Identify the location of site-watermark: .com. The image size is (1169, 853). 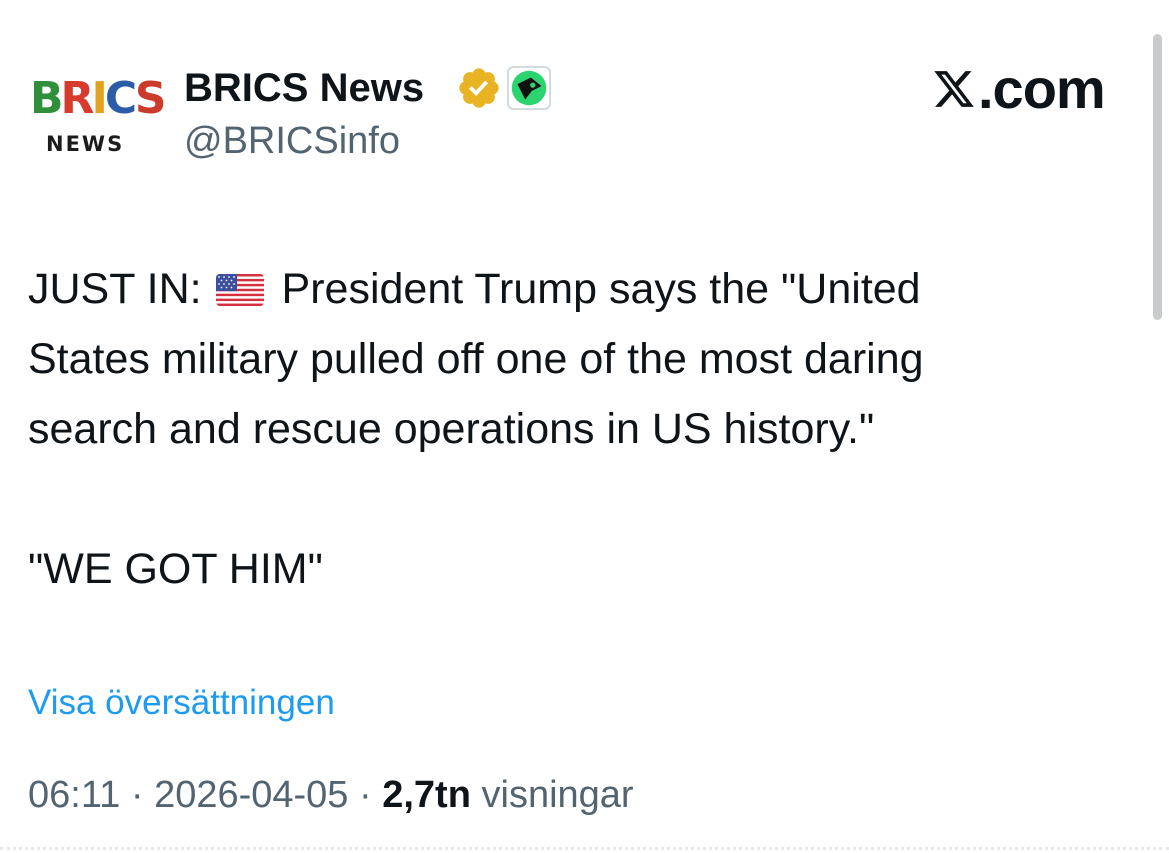
(1019, 88).